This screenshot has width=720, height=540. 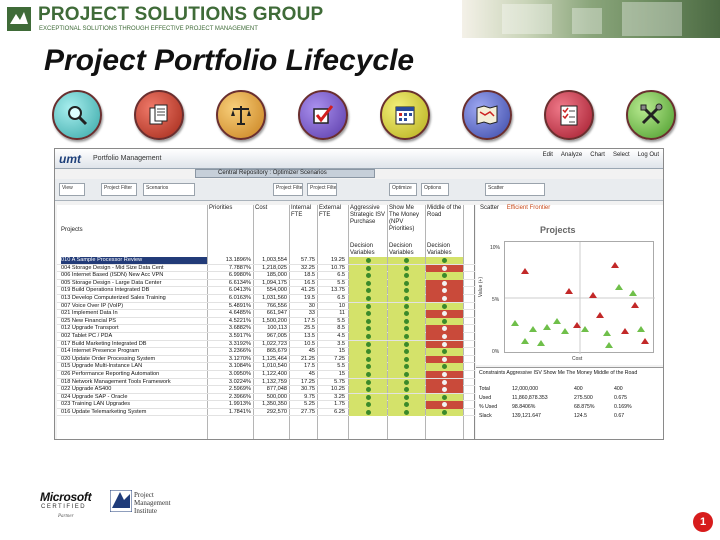 I want to click on toolbar-options: Options, so click(x=435, y=189).